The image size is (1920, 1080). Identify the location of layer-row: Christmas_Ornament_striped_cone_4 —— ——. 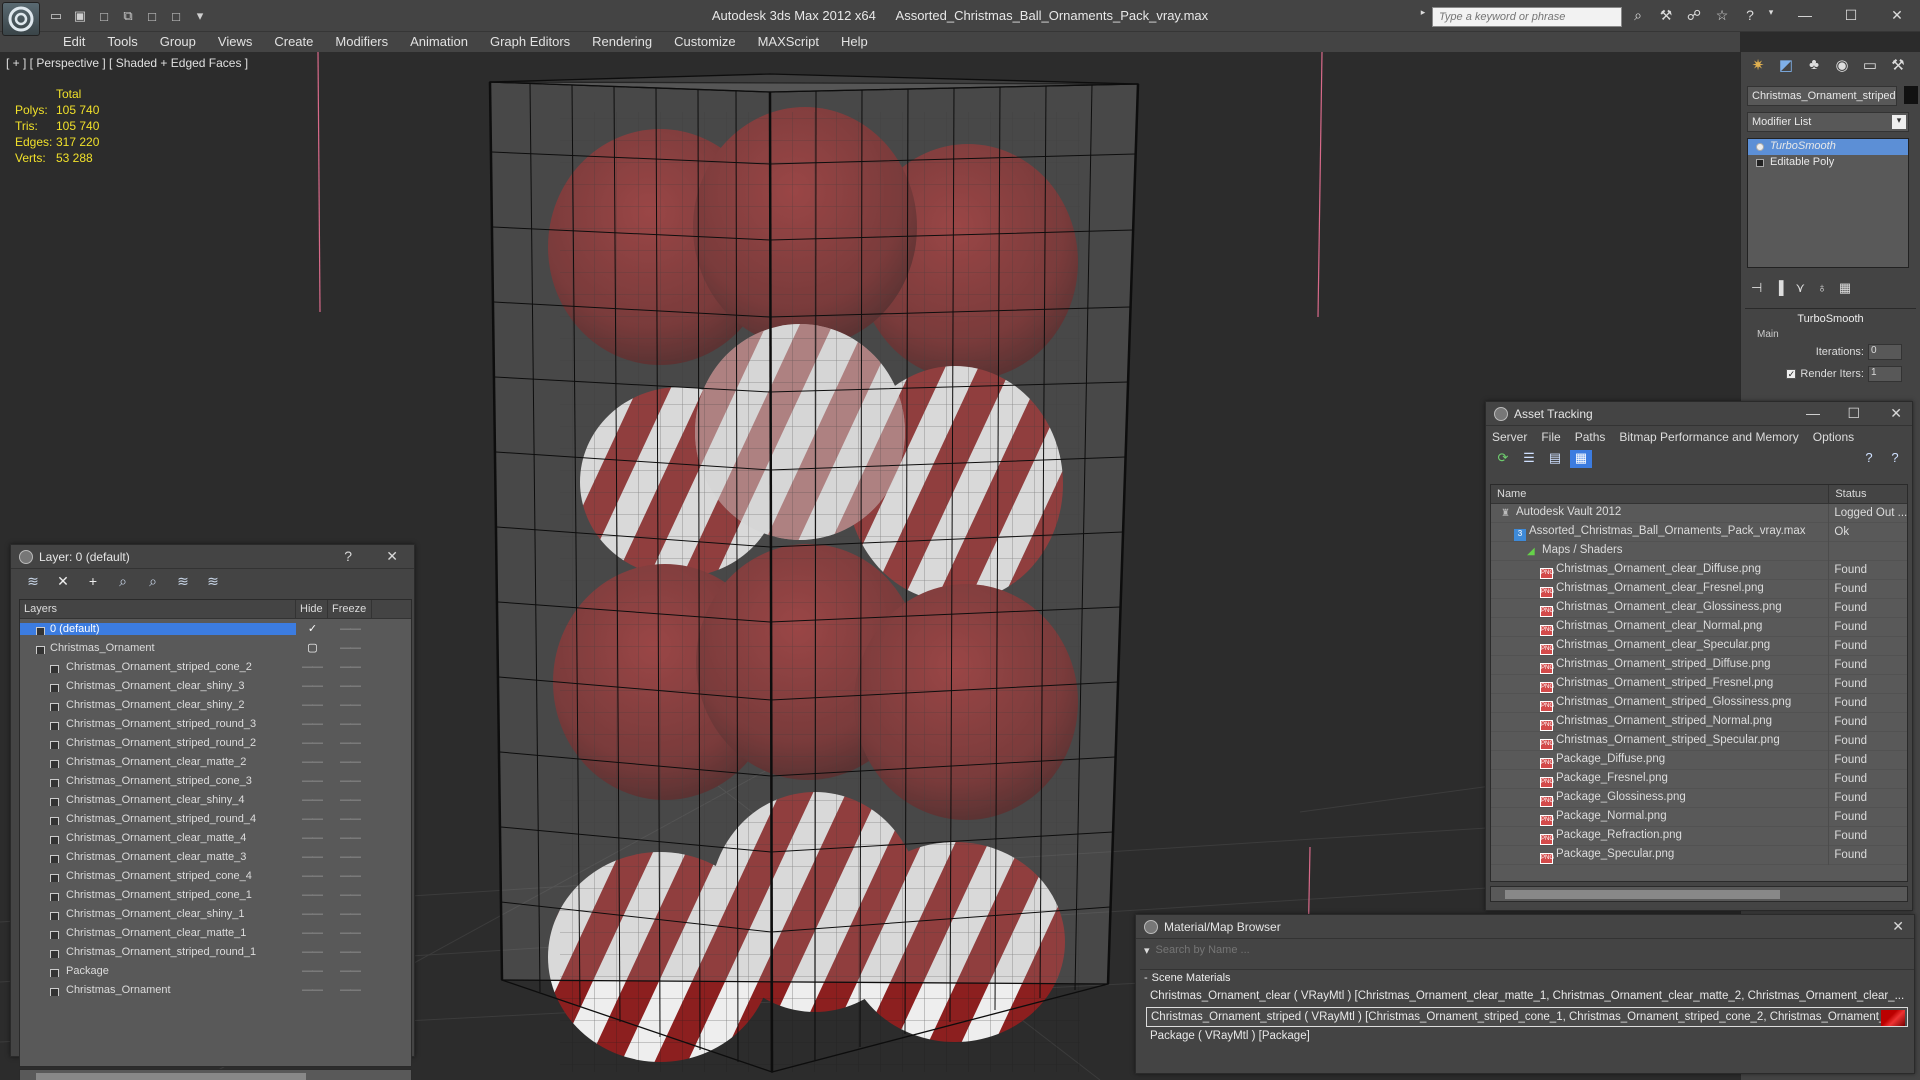
(215, 875).